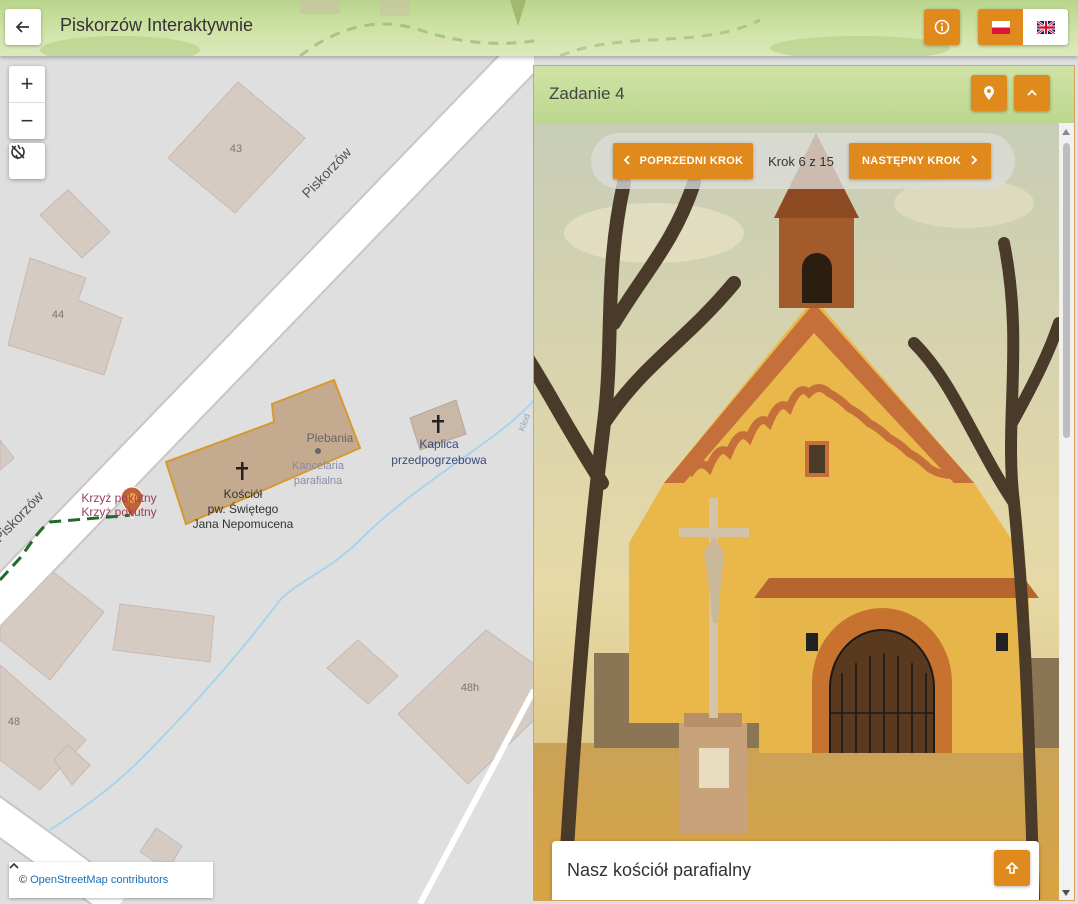  Describe the element at coordinates (911, 161) in the screenshot. I see `next-step-label: NASTĘPNY KROK` at that location.